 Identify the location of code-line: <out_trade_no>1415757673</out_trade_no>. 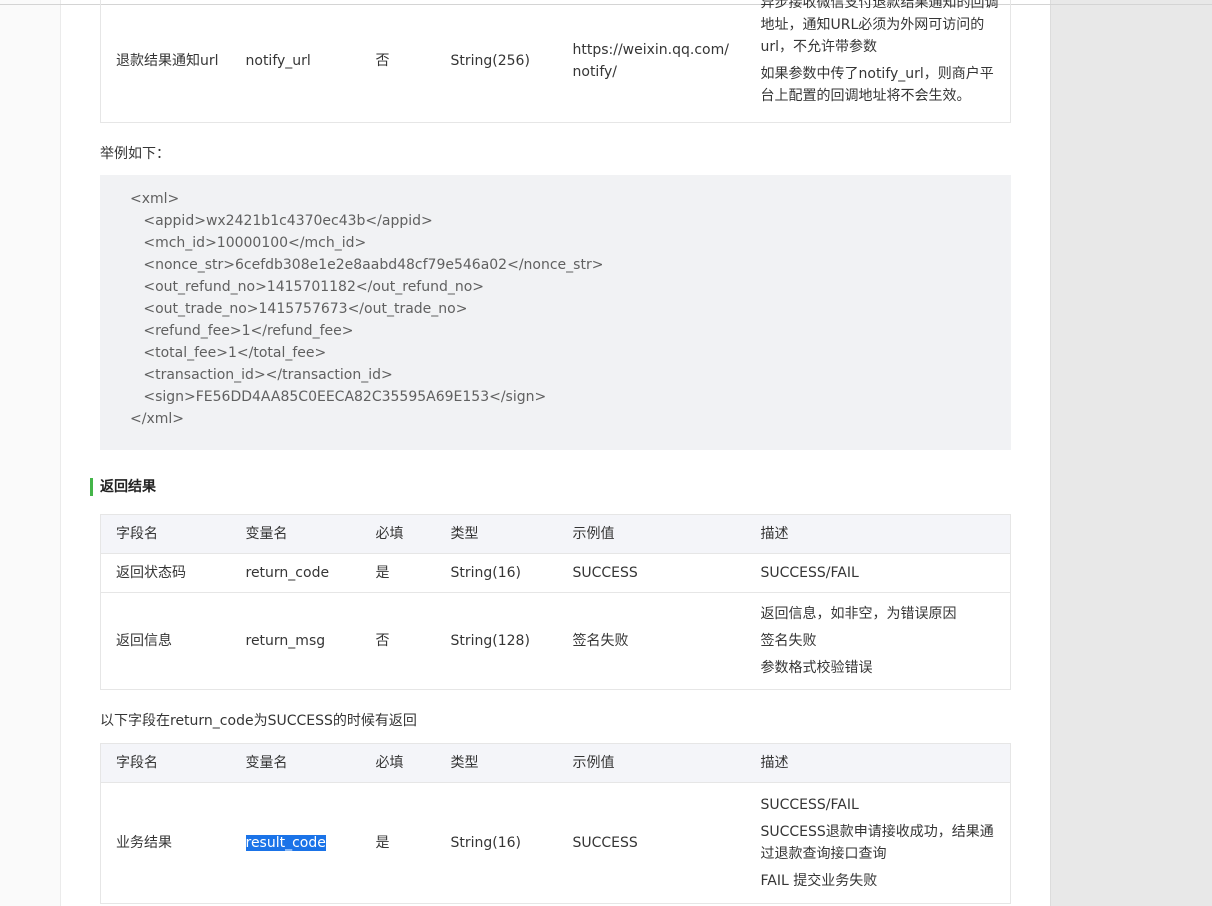
(299, 309).